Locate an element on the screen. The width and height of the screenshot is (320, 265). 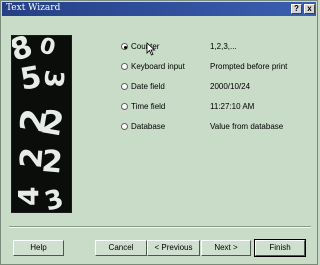
radio-keyboard-input is located at coordinates (124, 66).